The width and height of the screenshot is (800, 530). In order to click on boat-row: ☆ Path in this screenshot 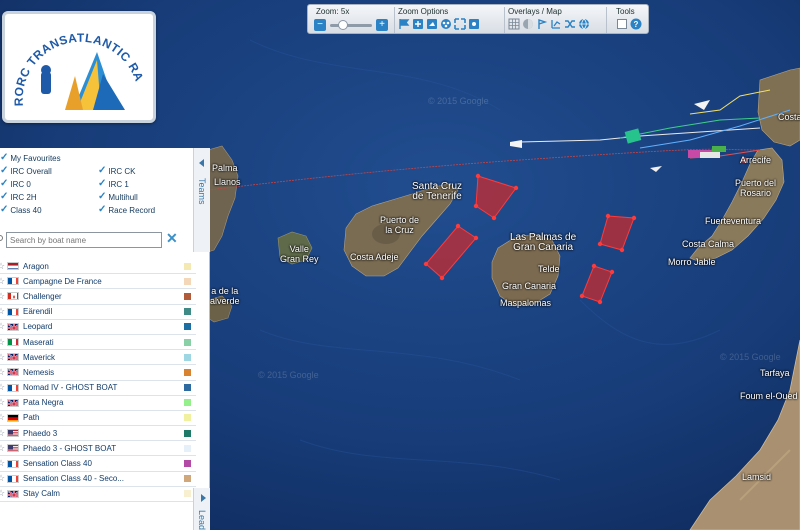, I will do `click(98, 419)`.